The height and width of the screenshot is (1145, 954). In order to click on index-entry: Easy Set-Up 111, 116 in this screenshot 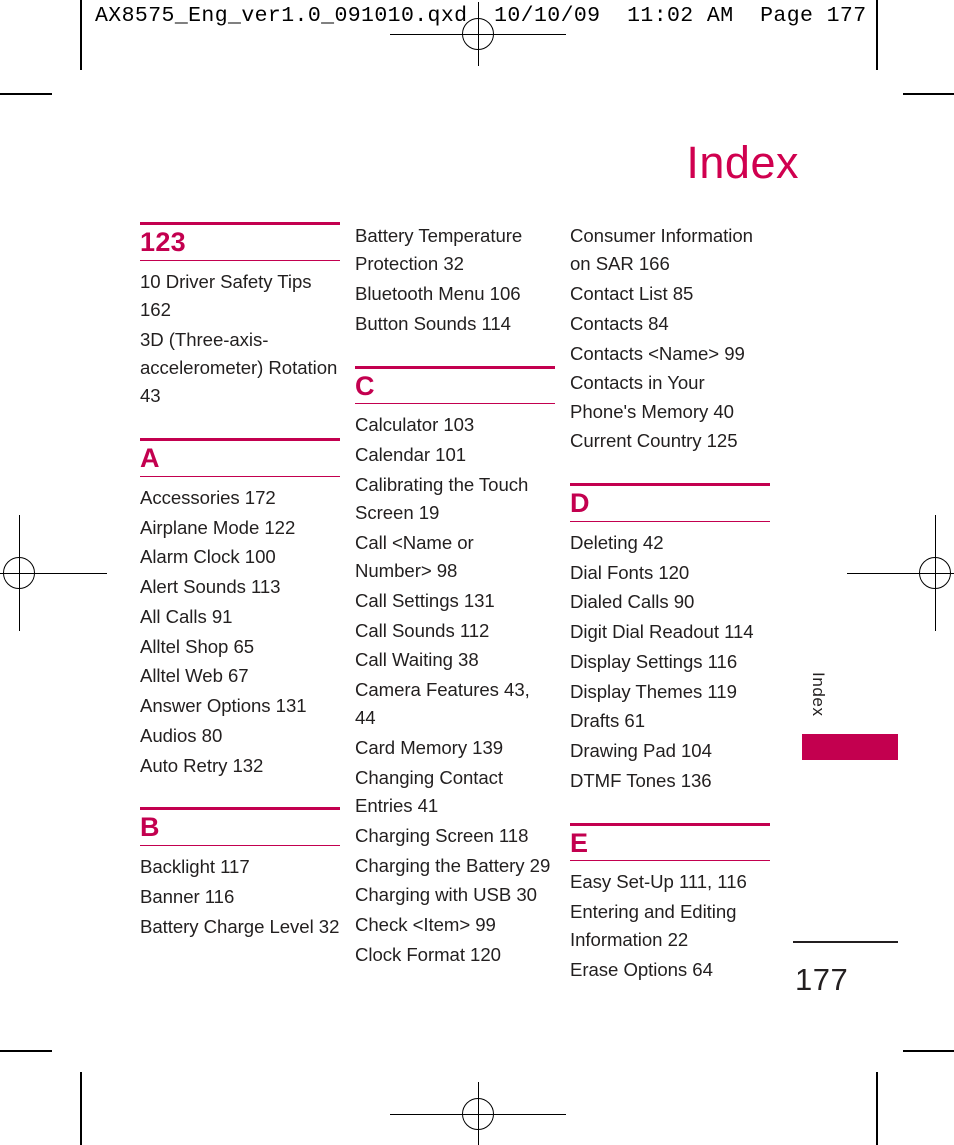, I will do `click(670, 882)`.